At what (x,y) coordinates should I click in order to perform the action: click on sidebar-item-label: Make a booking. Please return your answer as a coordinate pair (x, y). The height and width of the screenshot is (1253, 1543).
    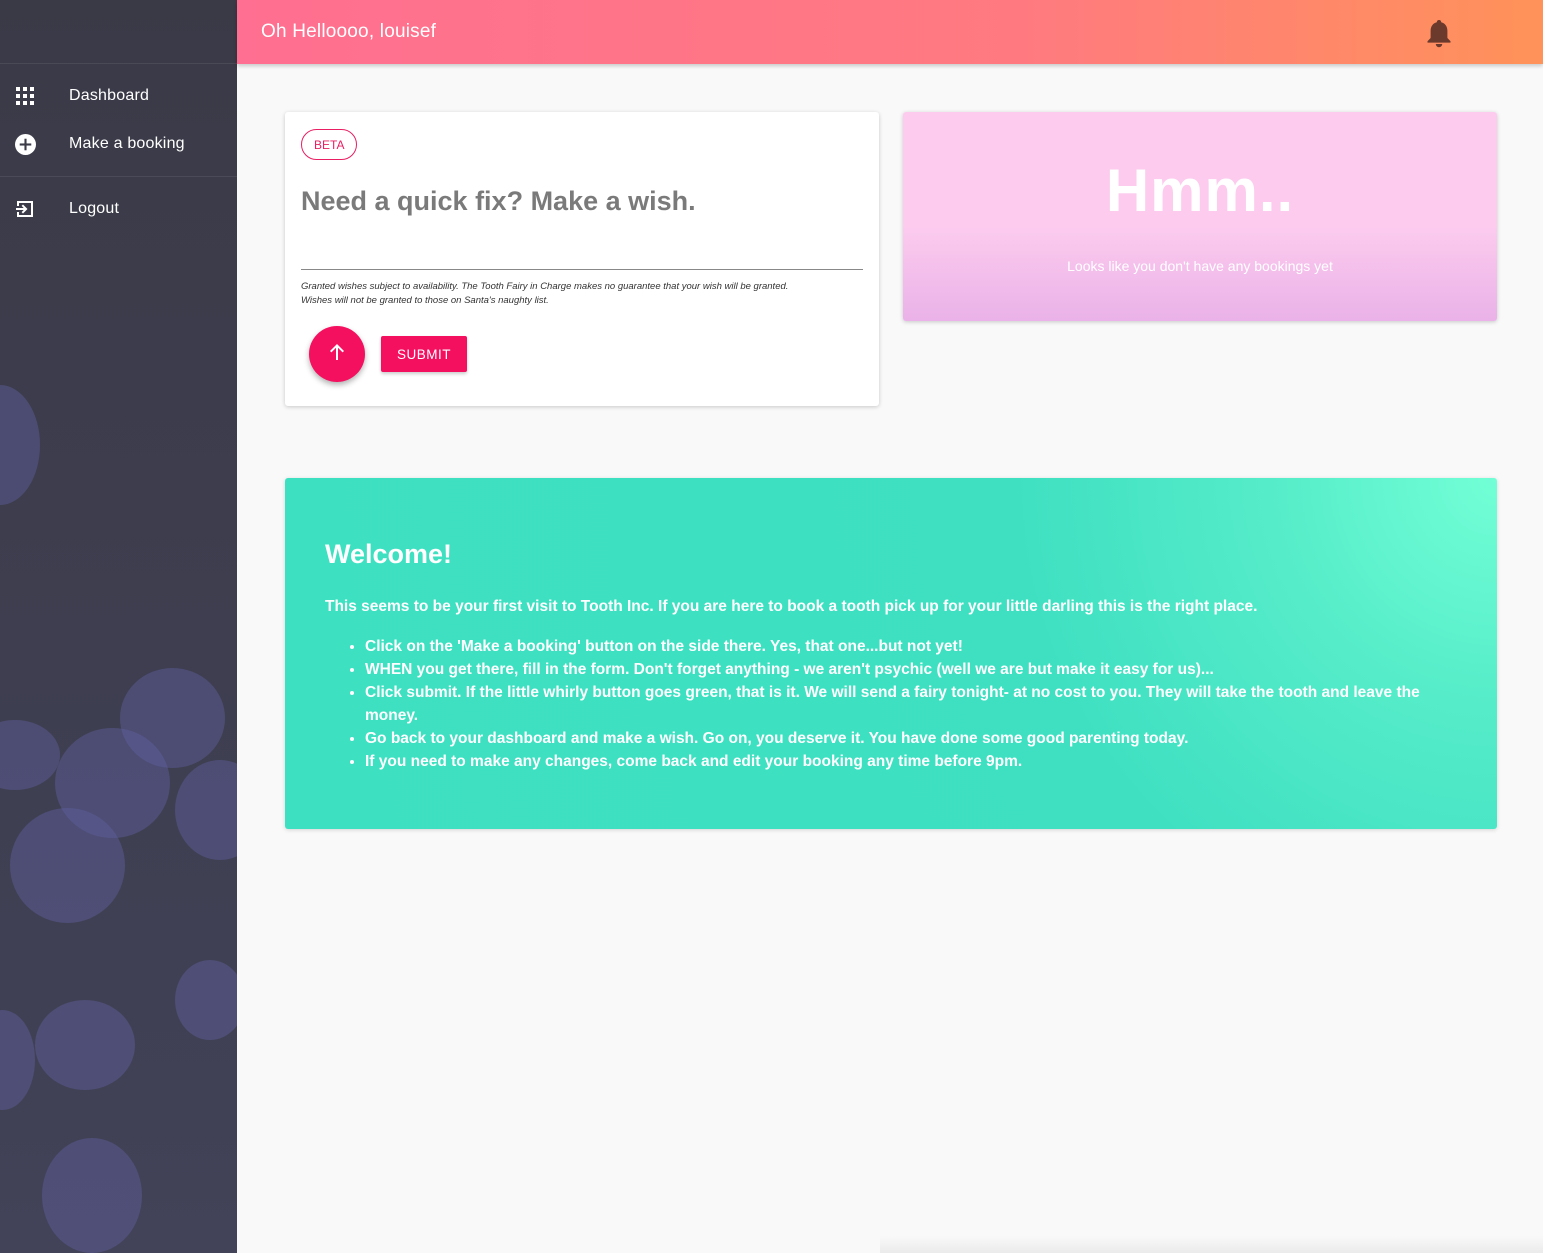
    Looking at the image, I should click on (127, 143).